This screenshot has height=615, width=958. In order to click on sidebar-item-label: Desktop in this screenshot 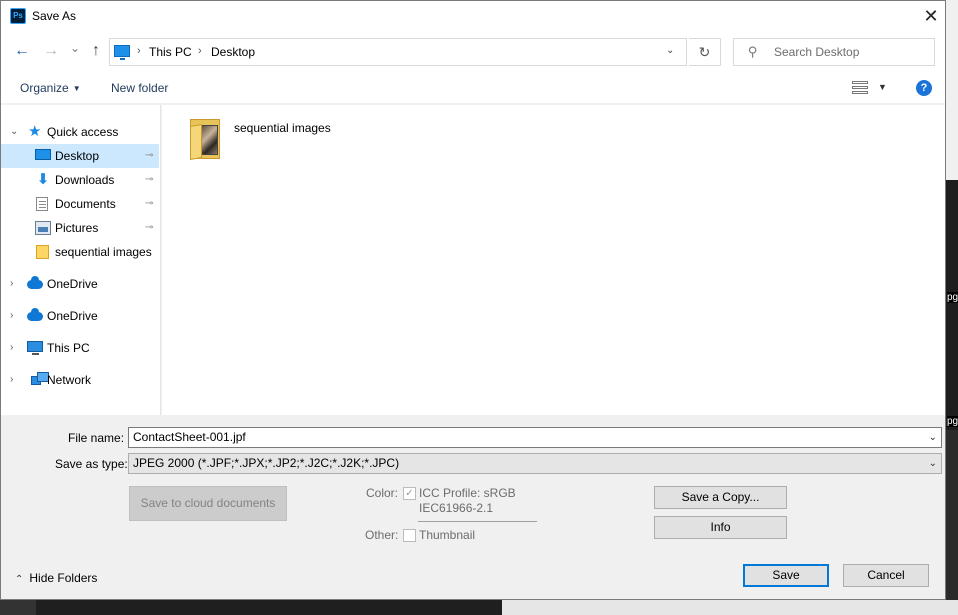, I will do `click(77, 156)`.